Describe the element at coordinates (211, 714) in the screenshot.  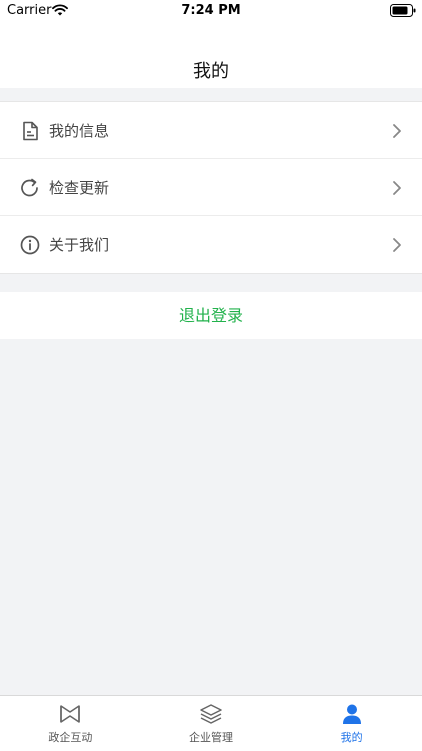
I see `layers-icon` at that location.